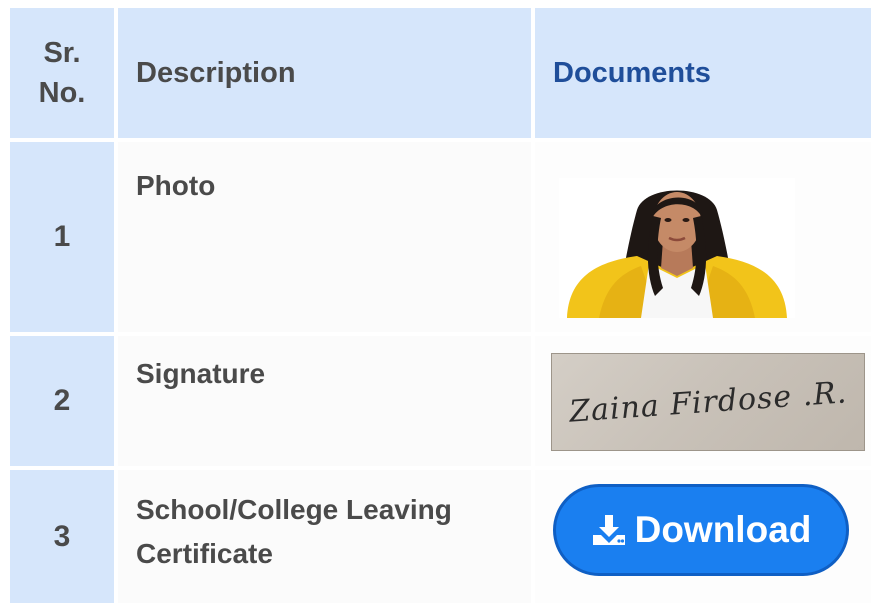 The height and width of the screenshot is (603, 871). I want to click on header-description-label: Description, so click(216, 72).